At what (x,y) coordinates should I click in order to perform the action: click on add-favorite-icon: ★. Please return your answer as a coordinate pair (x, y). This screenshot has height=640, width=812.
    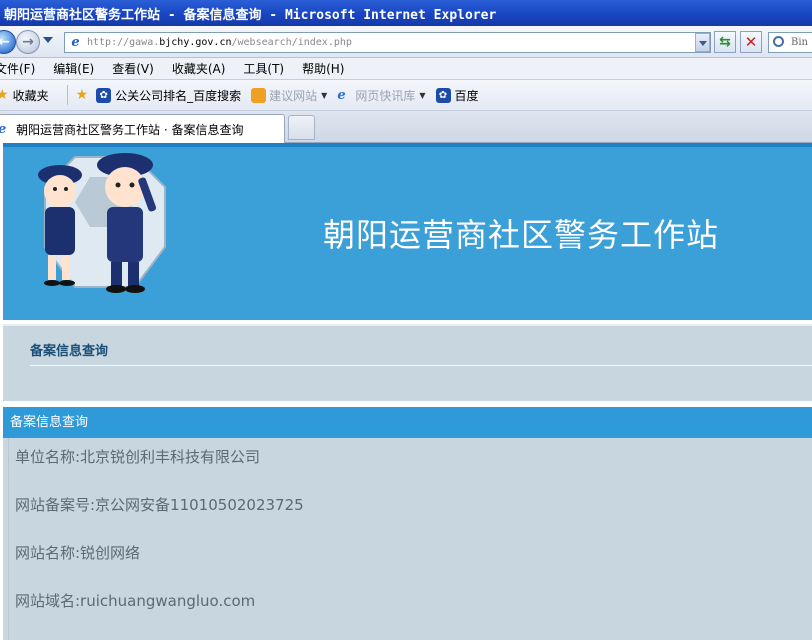
    Looking at the image, I should click on (82, 95).